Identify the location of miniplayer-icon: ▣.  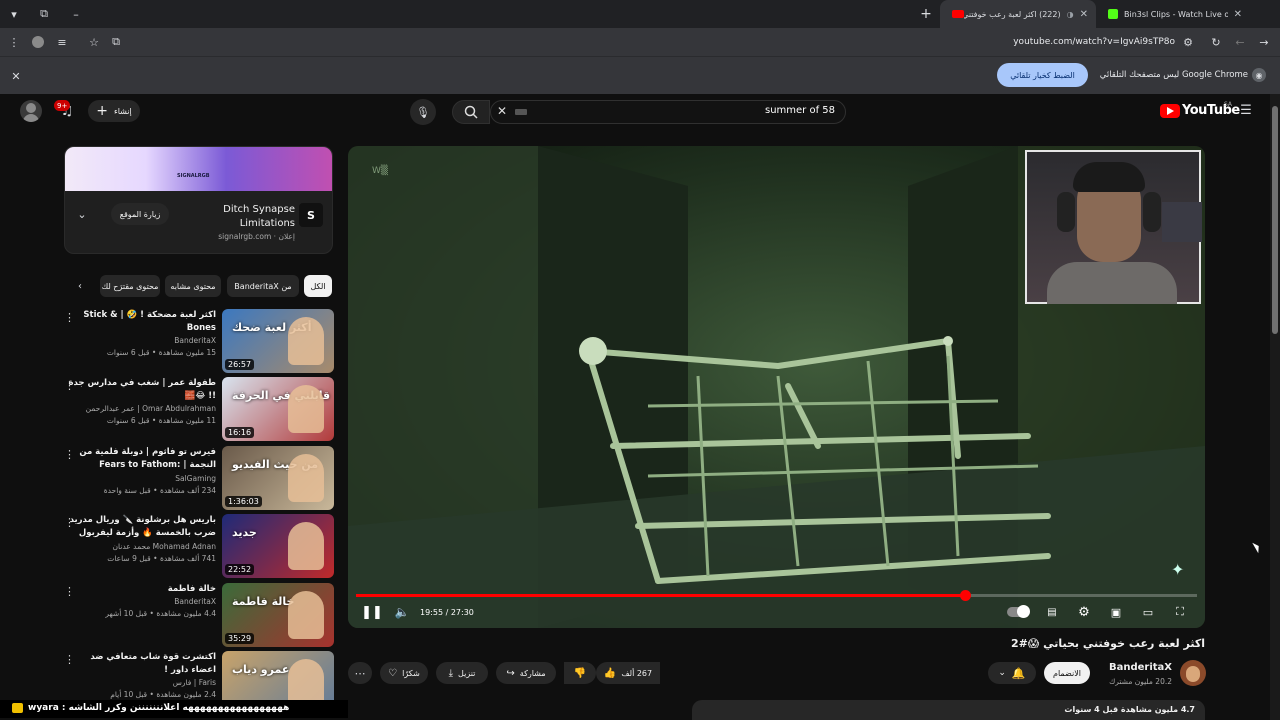
(1116, 612).